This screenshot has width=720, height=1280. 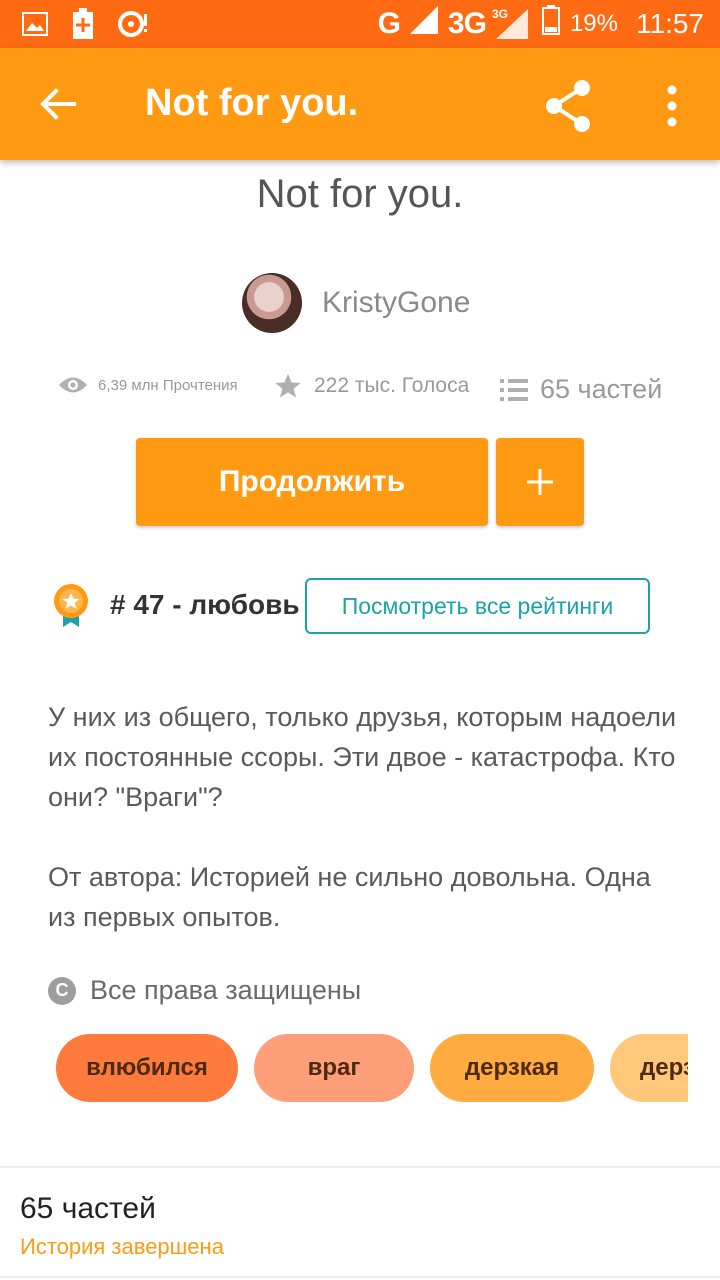 I want to click on author-link: KristyGone, so click(x=356, y=303).